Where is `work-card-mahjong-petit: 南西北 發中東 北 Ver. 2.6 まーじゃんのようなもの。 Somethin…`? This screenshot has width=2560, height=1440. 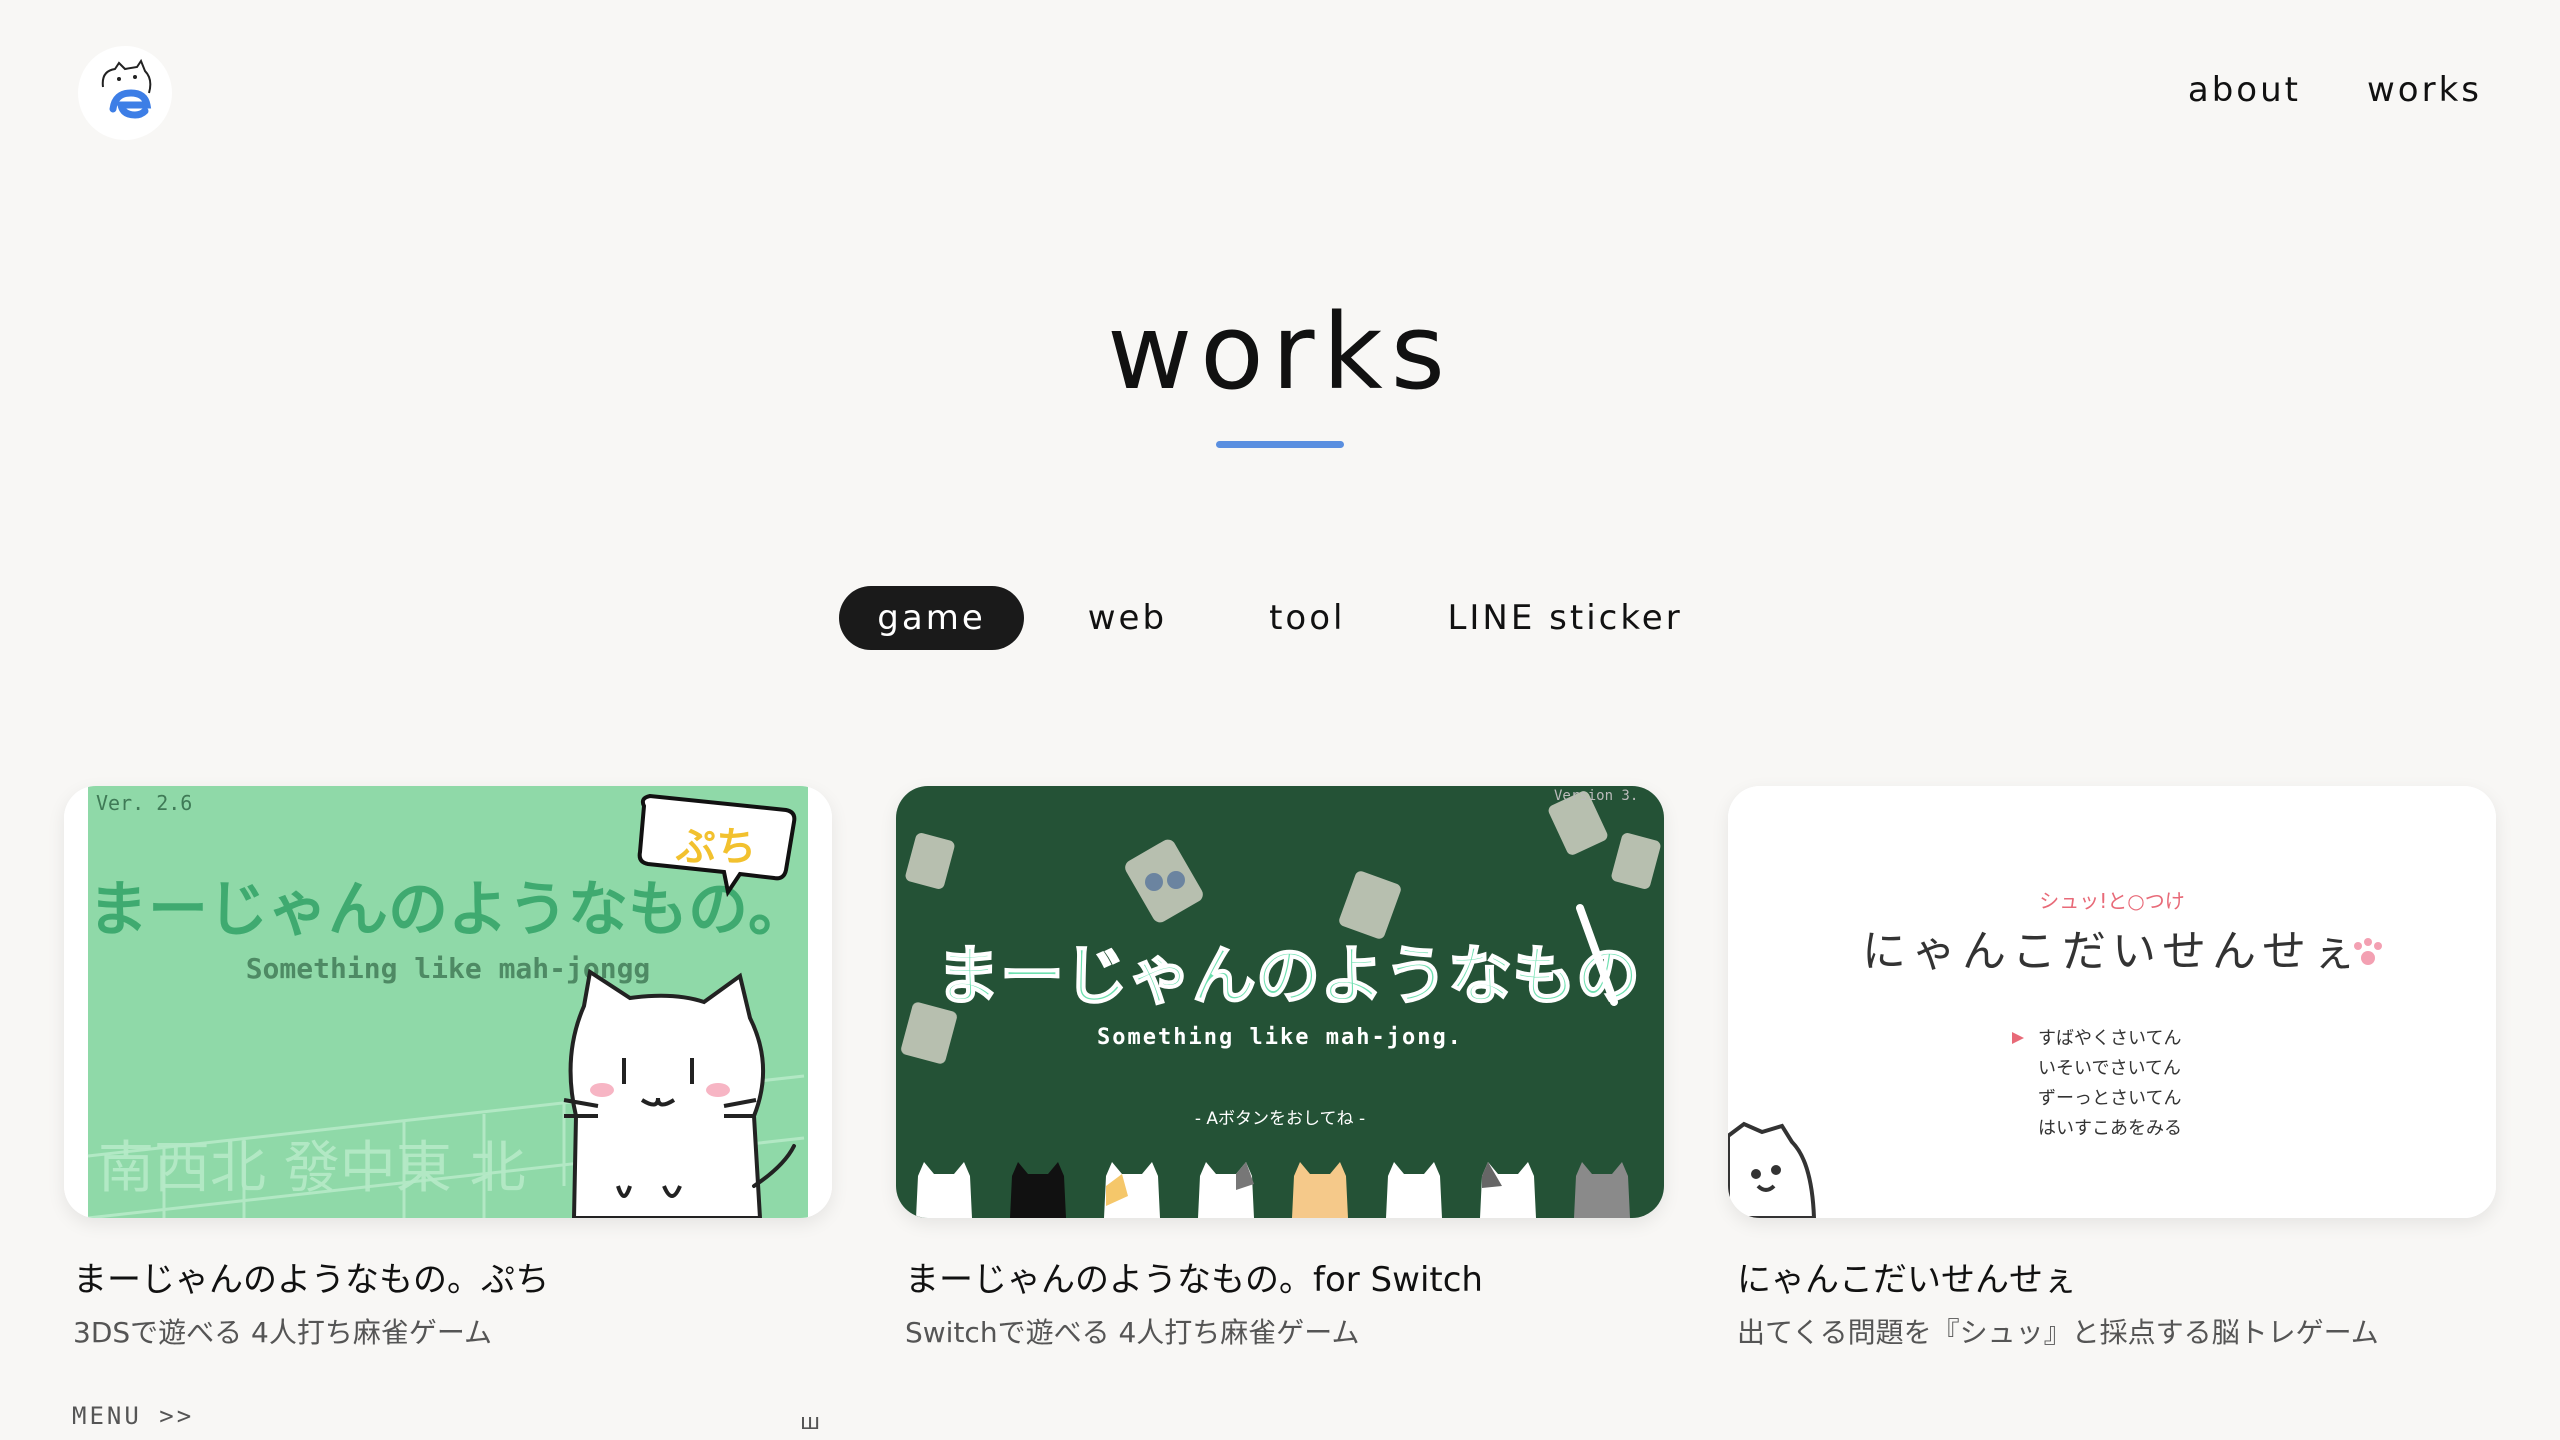
work-card-mahjong-petit: 南西北 發中東 北 Ver. 2.6 まーじゃんのようなもの。 Somethin… is located at coordinates (448, 1068).